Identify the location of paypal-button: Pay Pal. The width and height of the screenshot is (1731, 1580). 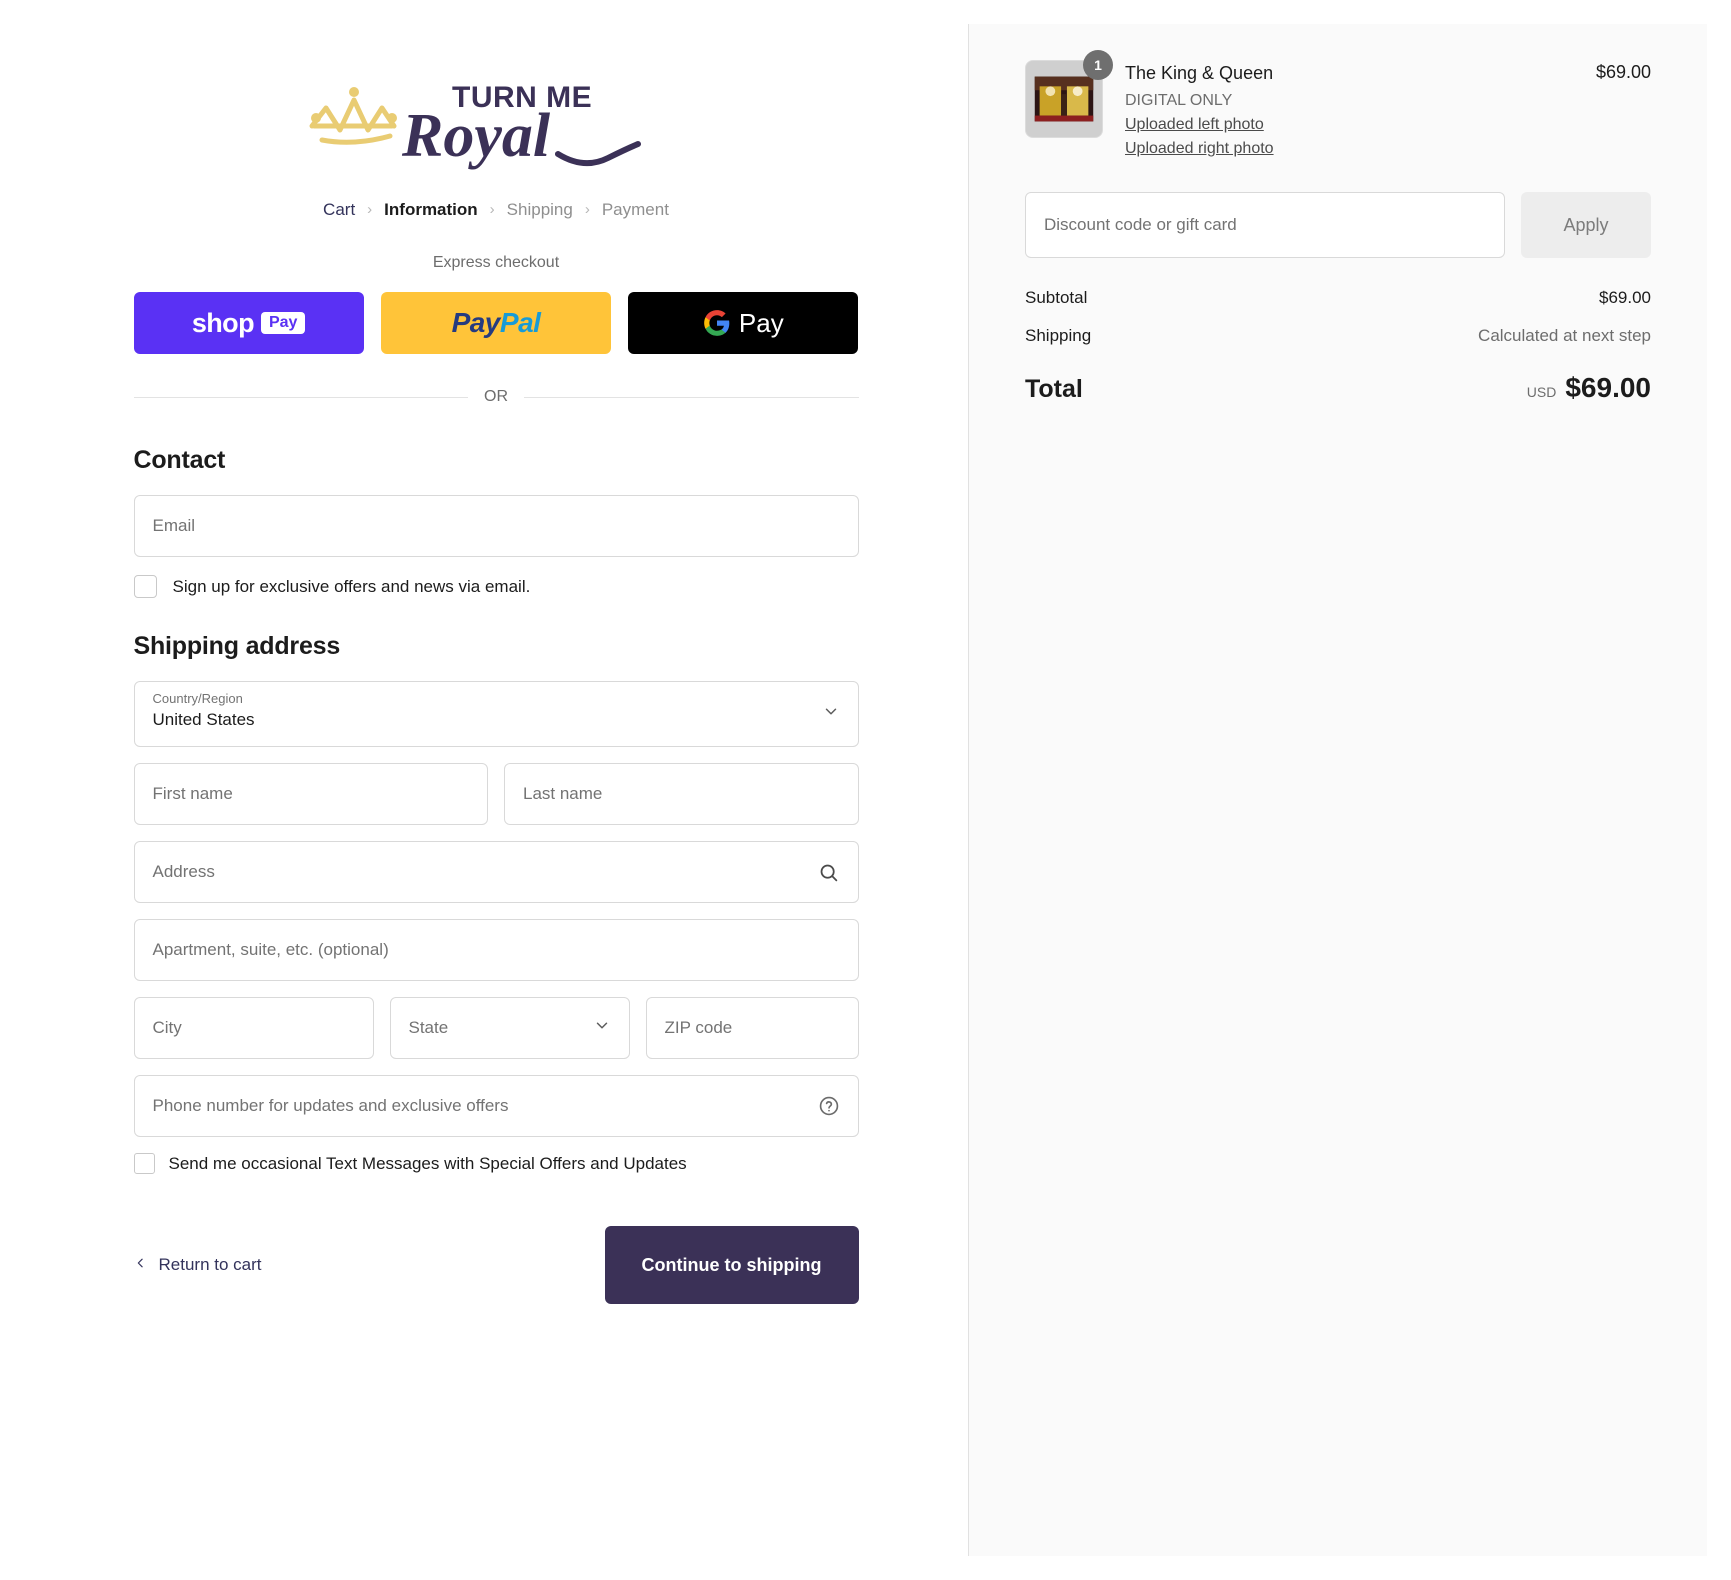
(496, 323).